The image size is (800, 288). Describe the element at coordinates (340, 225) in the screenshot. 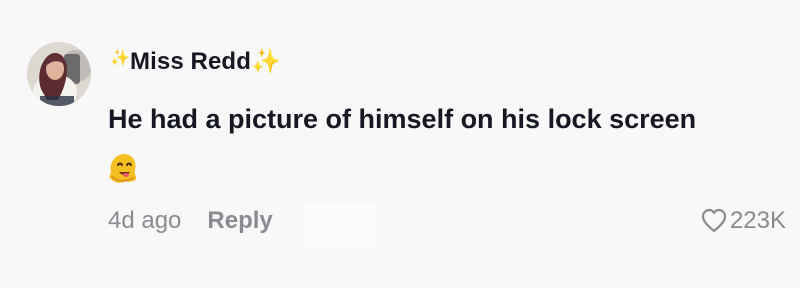

I see `reply-hit-area` at that location.